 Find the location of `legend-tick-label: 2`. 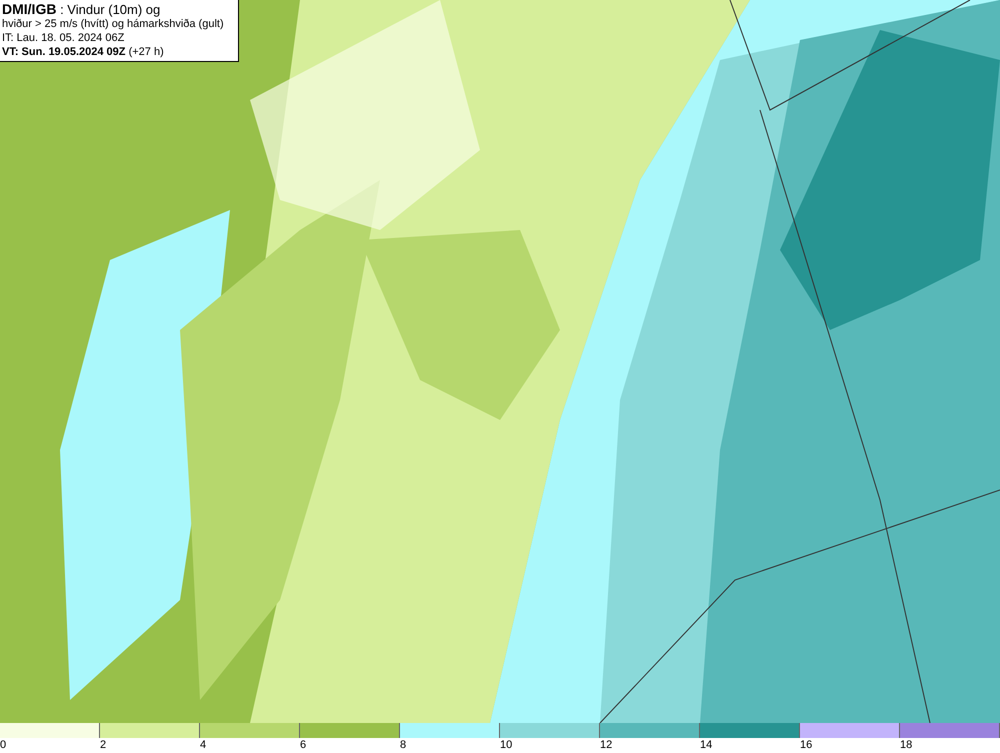

legend-tick-label: 2 is located at coordinates (103, 745).